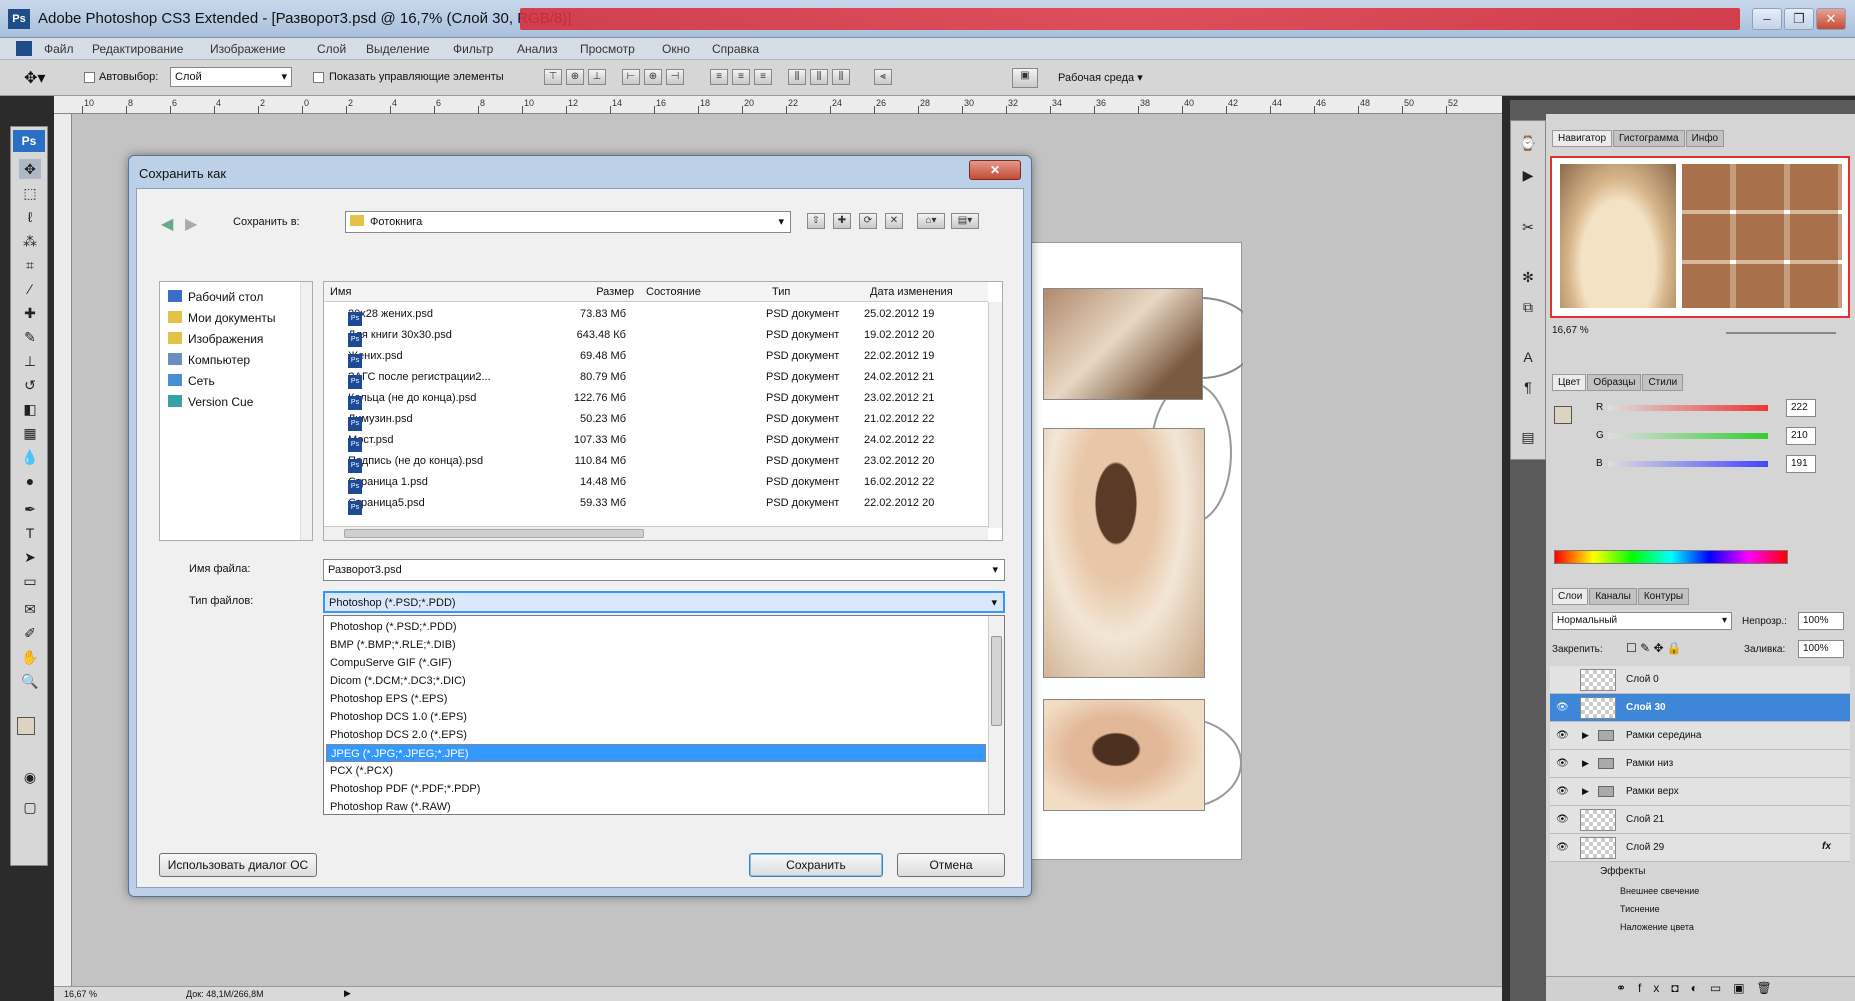 This screenshot has height=1001, width=1855. I want to click on eyedropper-tool-icon: ✐, so click(30, 633).